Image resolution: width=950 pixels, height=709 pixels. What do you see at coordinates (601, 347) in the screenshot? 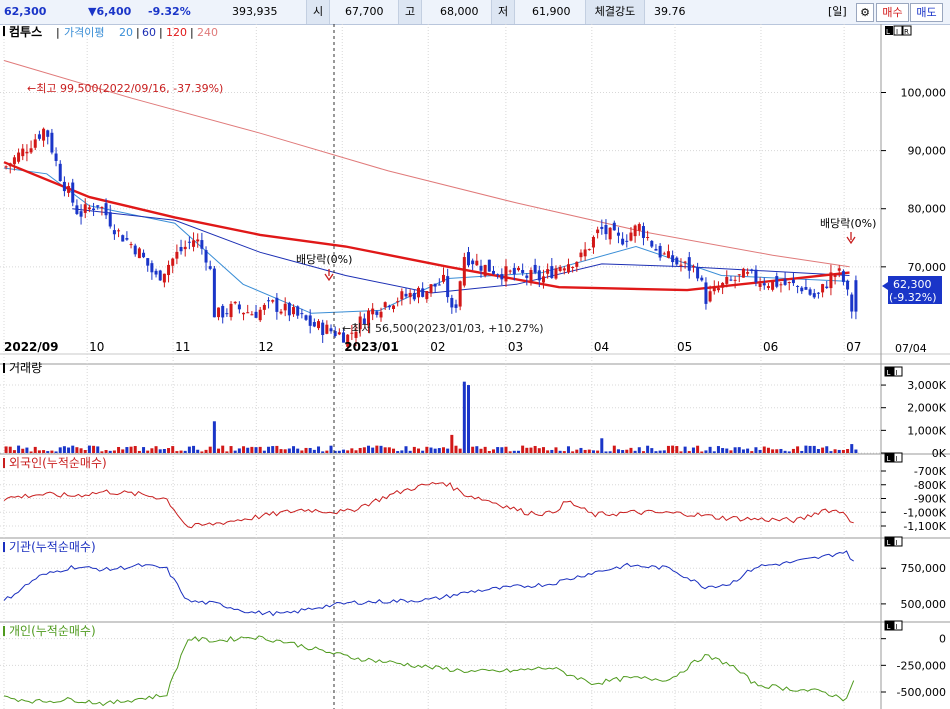
I see `x-tick-label: 04` at bounding box center [601, 347].